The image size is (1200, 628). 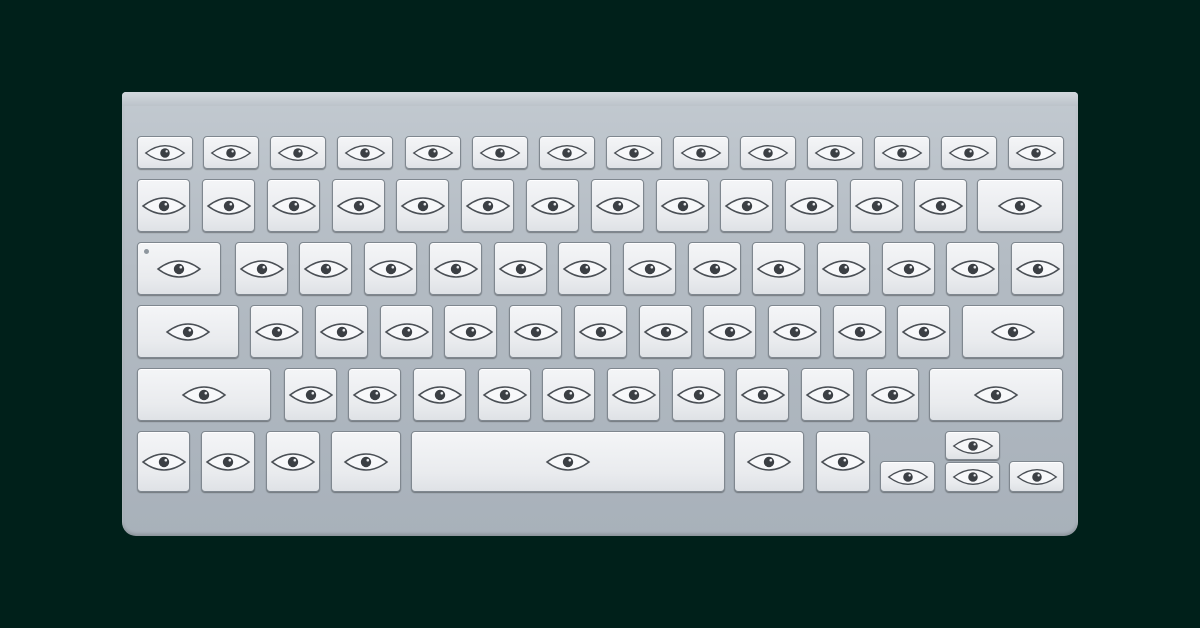 What do you see at coordinates (769, 461) in the screenshot?
I see `key-r6-c6` at bounding box center [769, 461].